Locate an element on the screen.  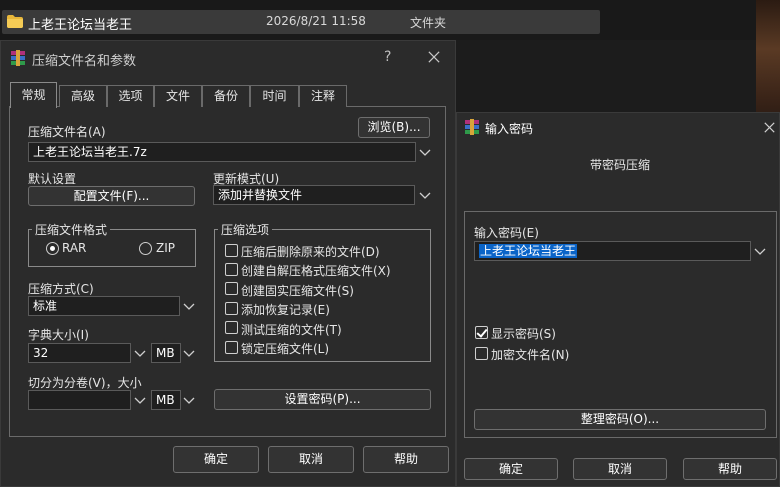
recovery-label: 添加恢复记录(E) is located at coordinates (285, 310).